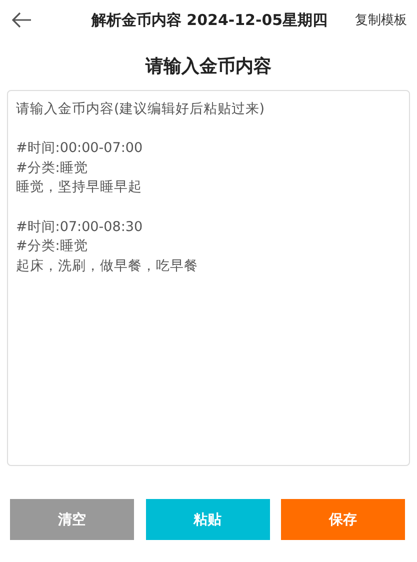  I want to click on action-button: 清空, so click(72, 519).